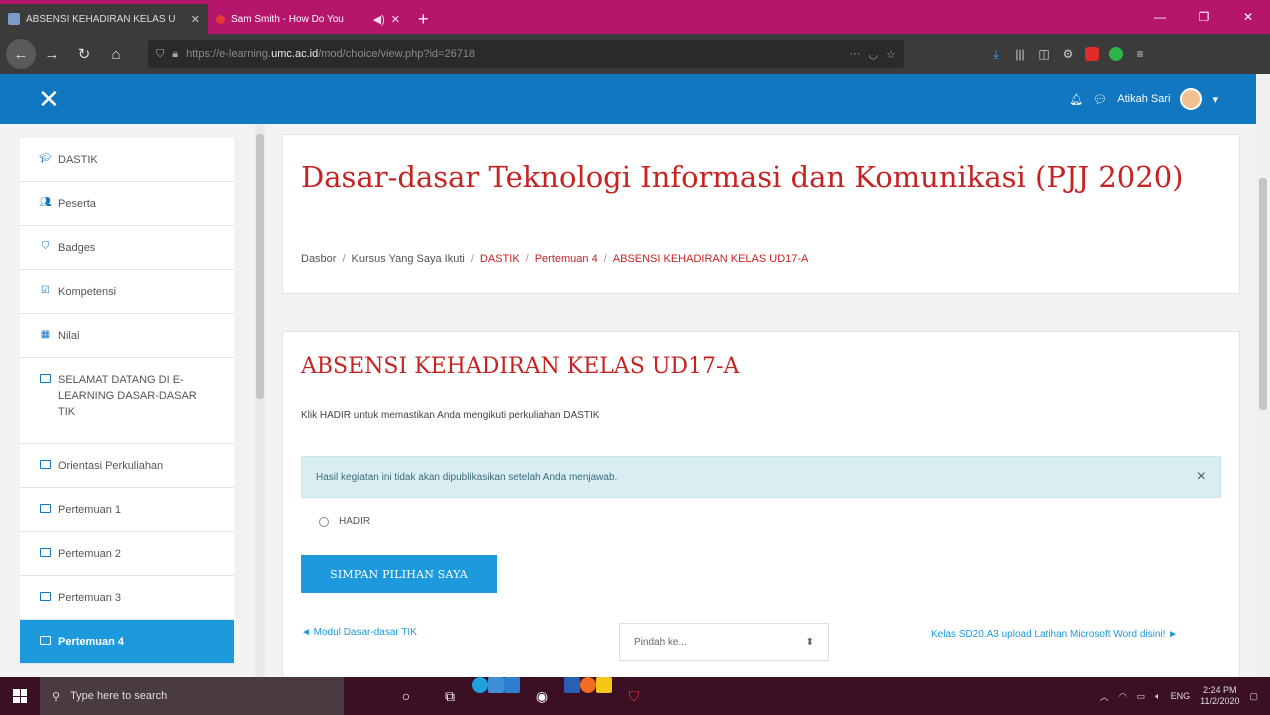 This screenshot has width=1270, height=715. I want to click on taskbar-clock: 2:24 PM 11/2/2020, so click(1219, 696).